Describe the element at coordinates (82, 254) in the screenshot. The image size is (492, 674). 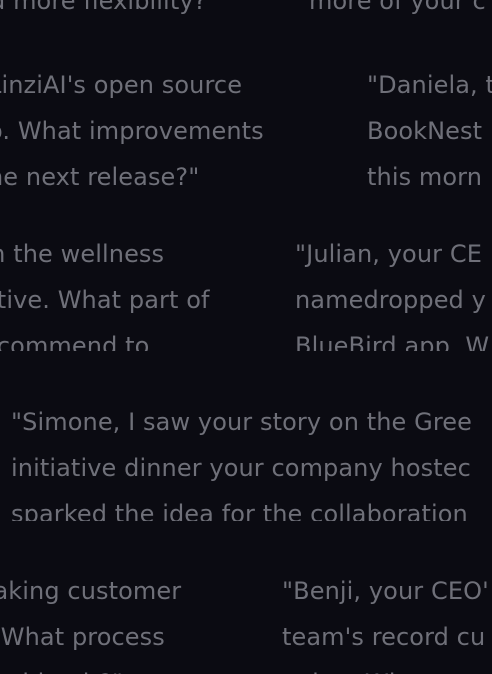
I see `suggestion-text-line: m the wellness` at that location.